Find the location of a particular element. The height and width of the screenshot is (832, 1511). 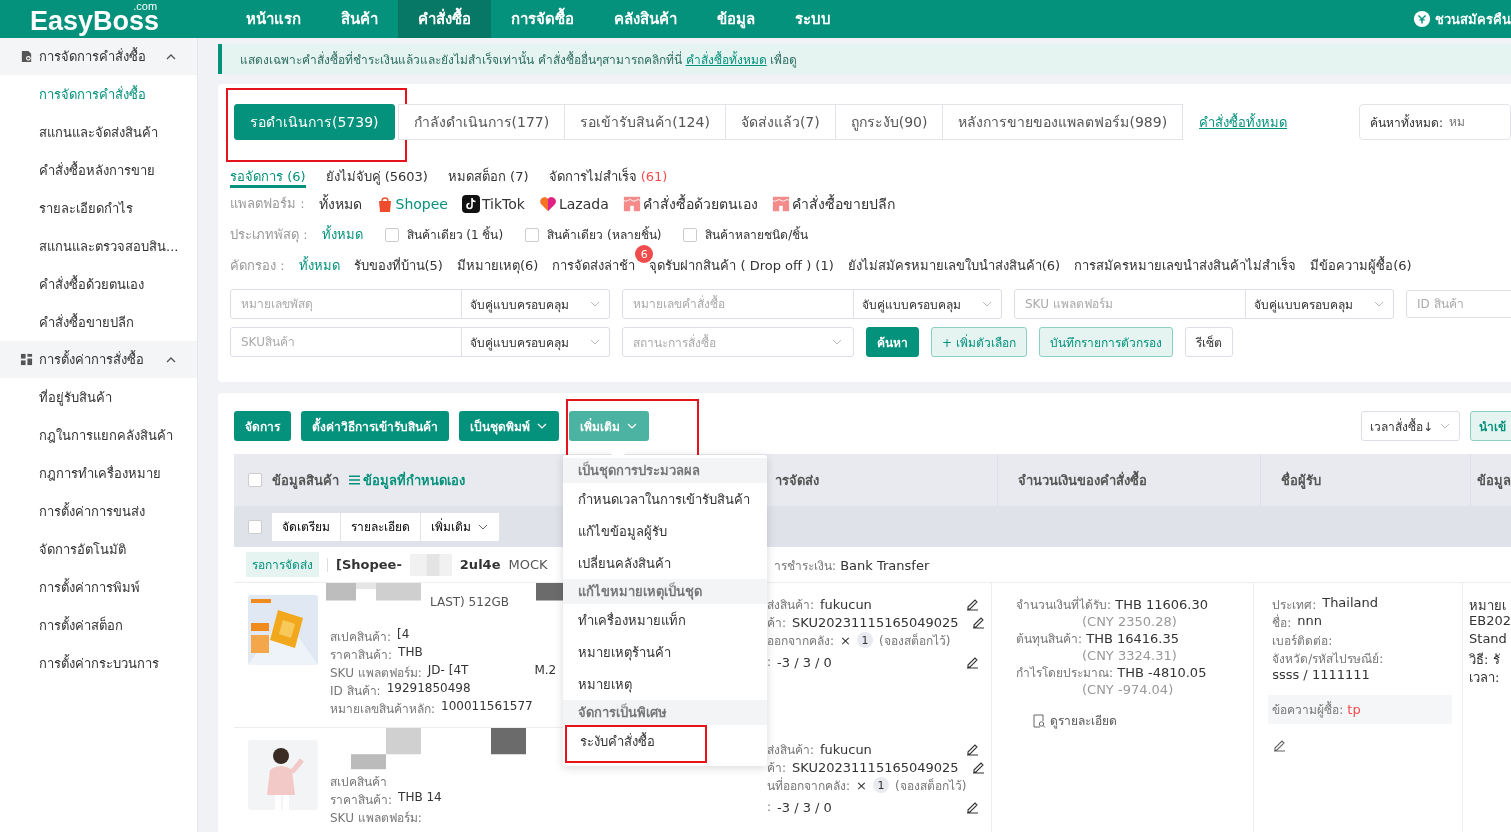

platform-option: Lazada is located at coordinates (573, 203).